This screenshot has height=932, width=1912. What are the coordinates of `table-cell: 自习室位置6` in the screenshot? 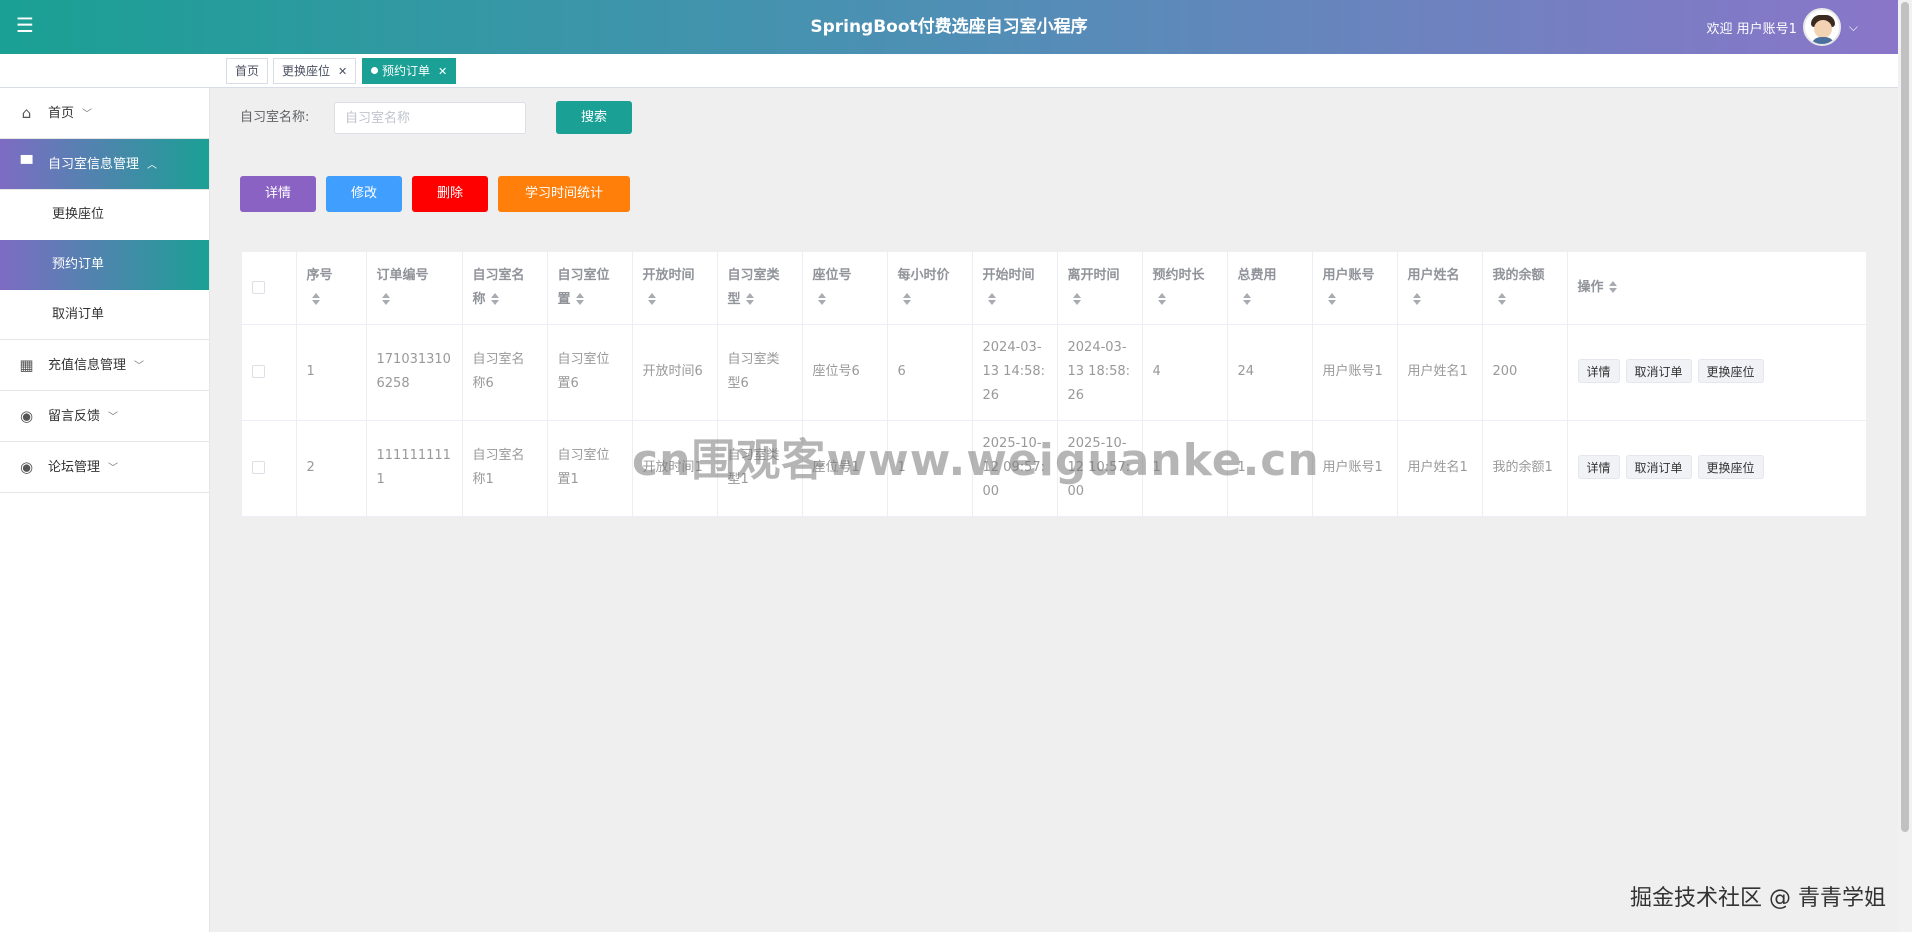 It's located at (590, 372).